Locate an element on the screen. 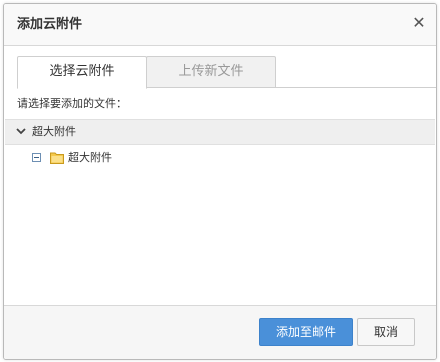 This screenshot has width=440, height=362. close-icon: ✕ is located at coordinates (419, 23).